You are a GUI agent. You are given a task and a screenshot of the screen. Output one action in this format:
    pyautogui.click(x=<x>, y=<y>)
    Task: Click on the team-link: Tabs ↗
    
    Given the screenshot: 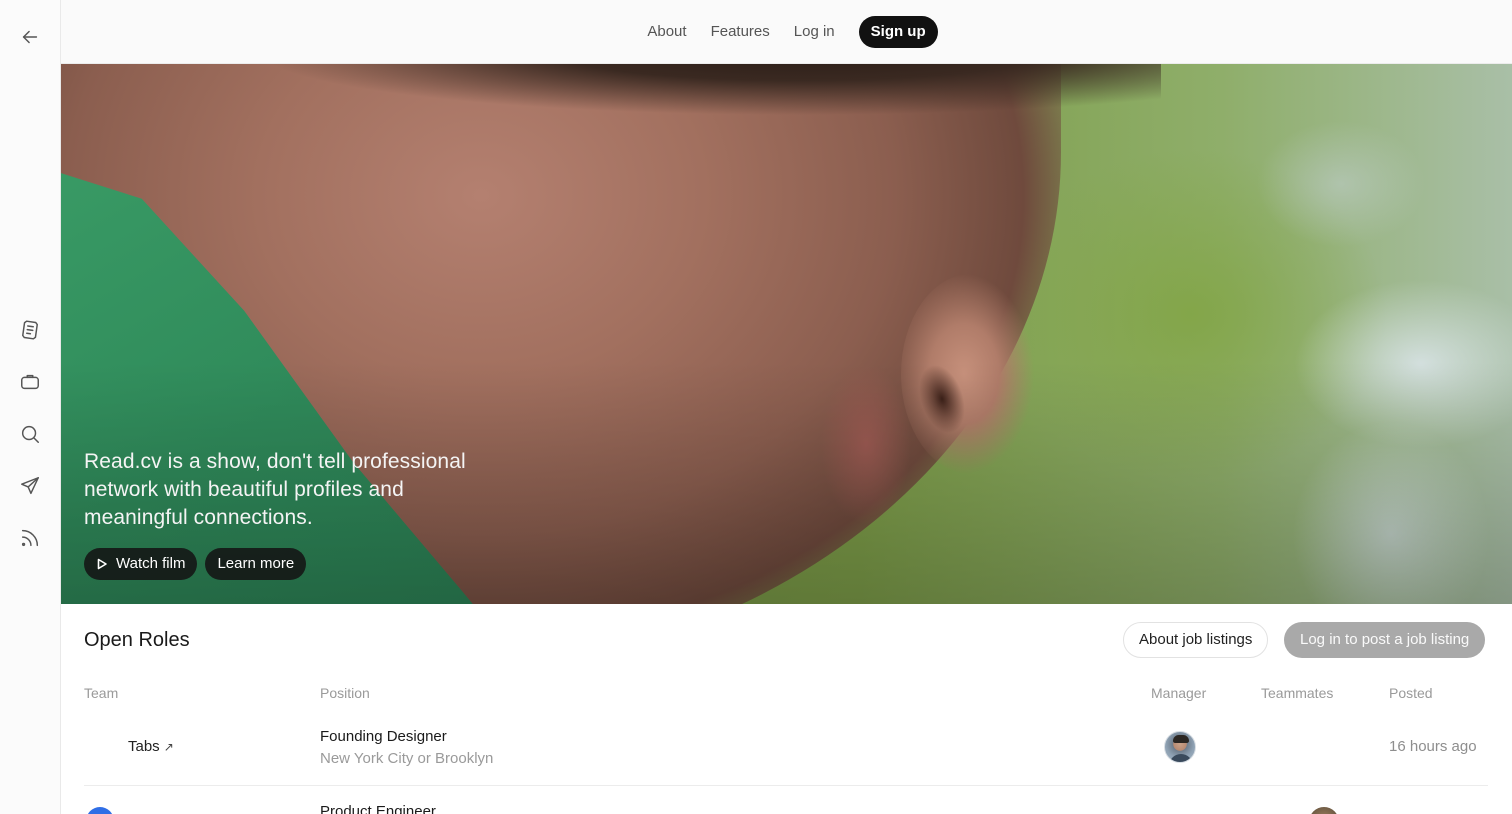 What is the action you would take?
    pyautogui.click(x=151, y=746)
    